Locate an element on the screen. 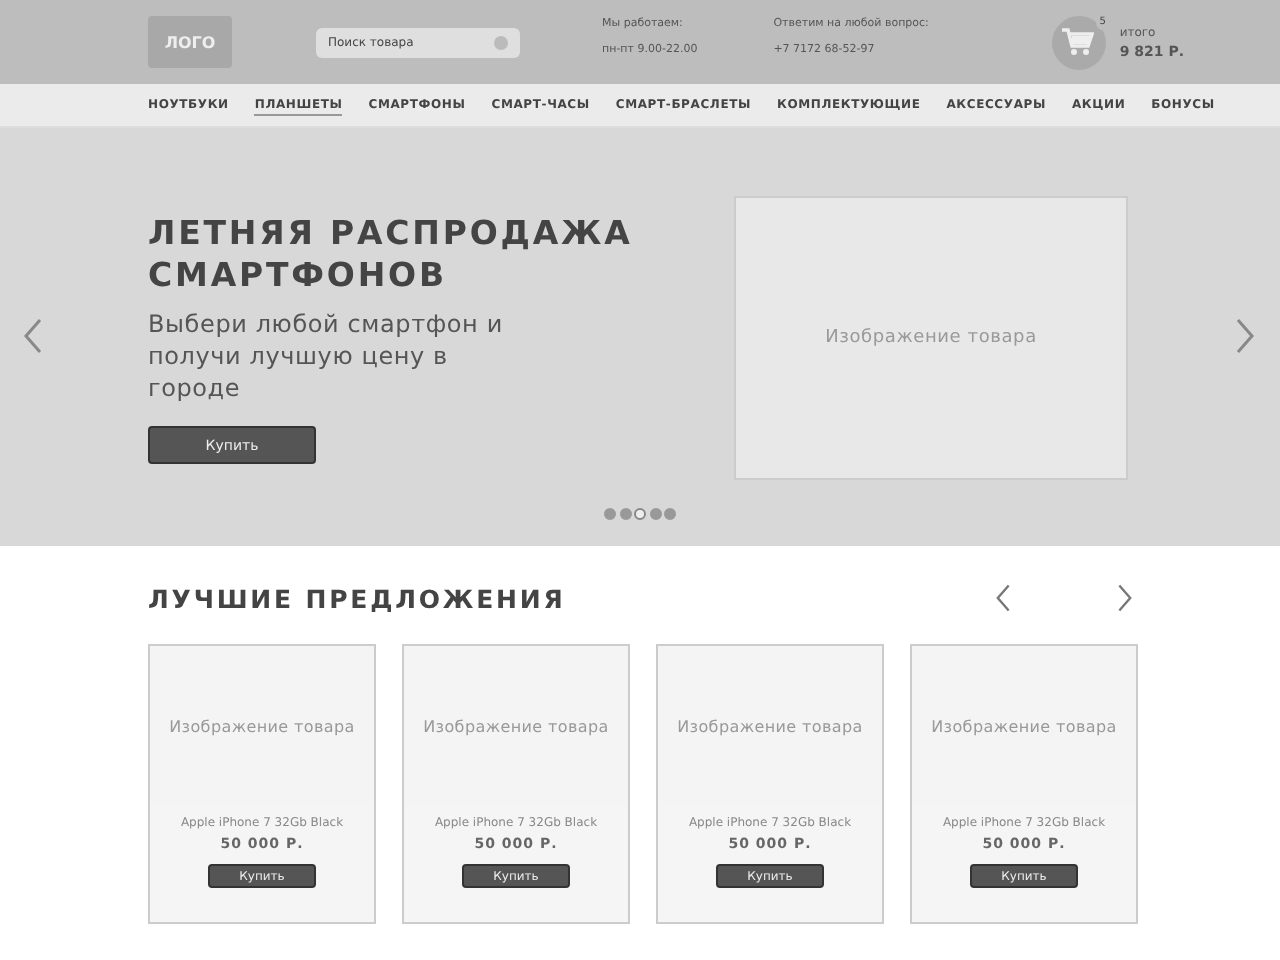 The image size is (1280, 960). hero-subtitle: Выбери любой смартфон и получи лучшую цену в городе is located at coordinates (326, 356).